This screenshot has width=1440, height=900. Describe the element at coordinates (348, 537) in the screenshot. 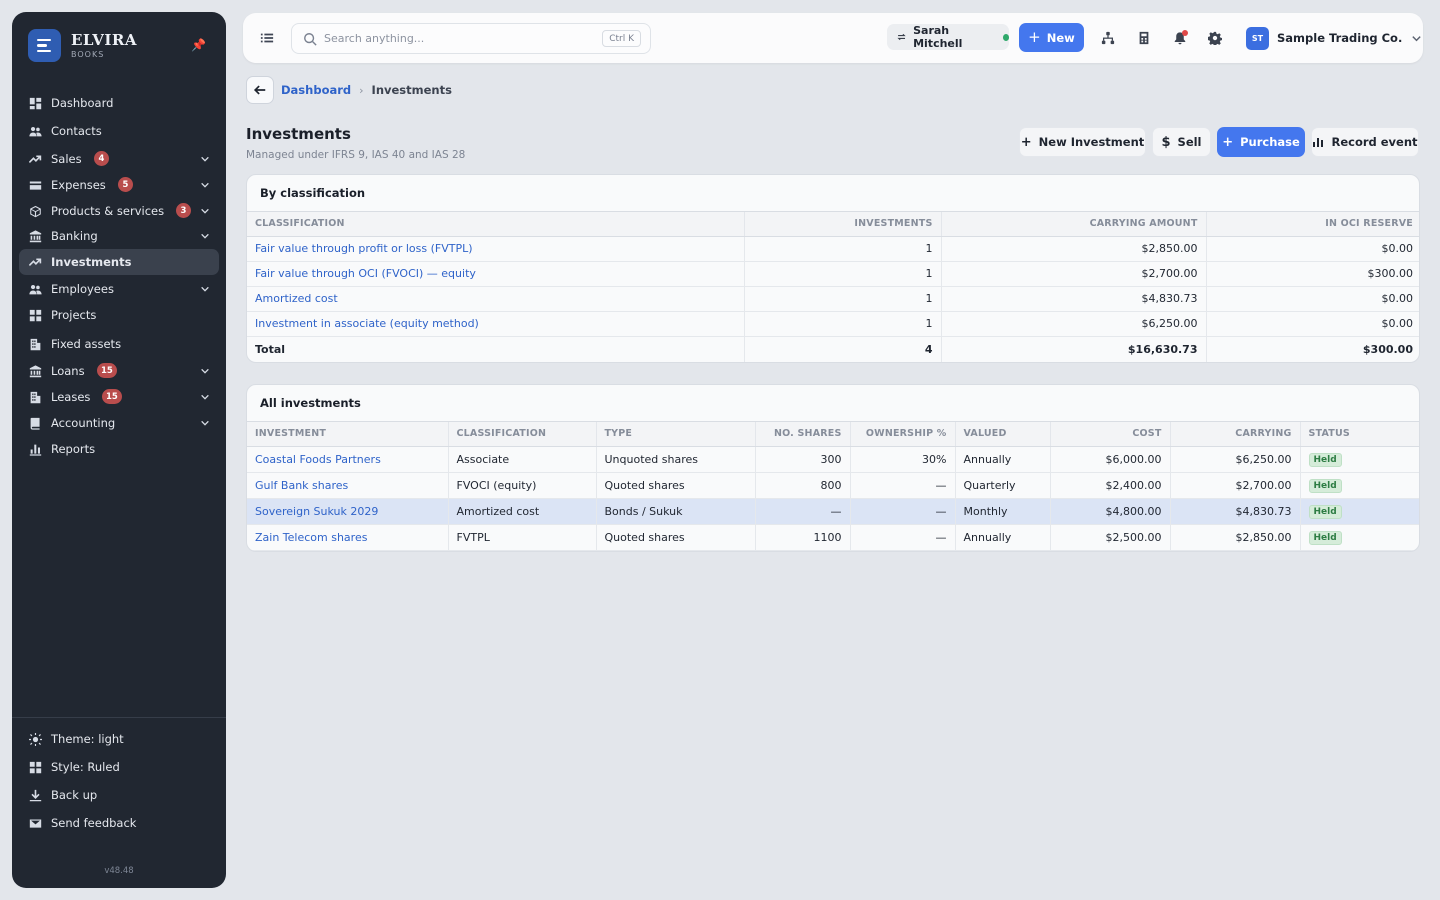

I see `investment-link: Zain Telecom shares` at that location.